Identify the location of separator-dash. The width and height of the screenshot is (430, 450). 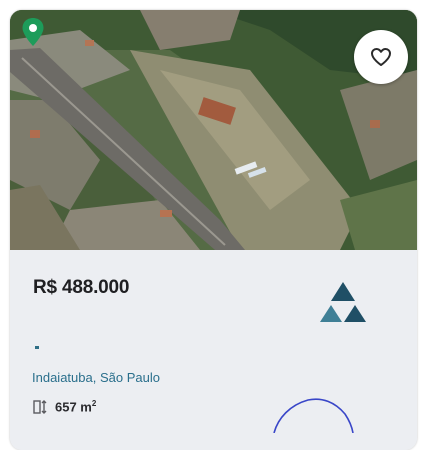
(37, 347).